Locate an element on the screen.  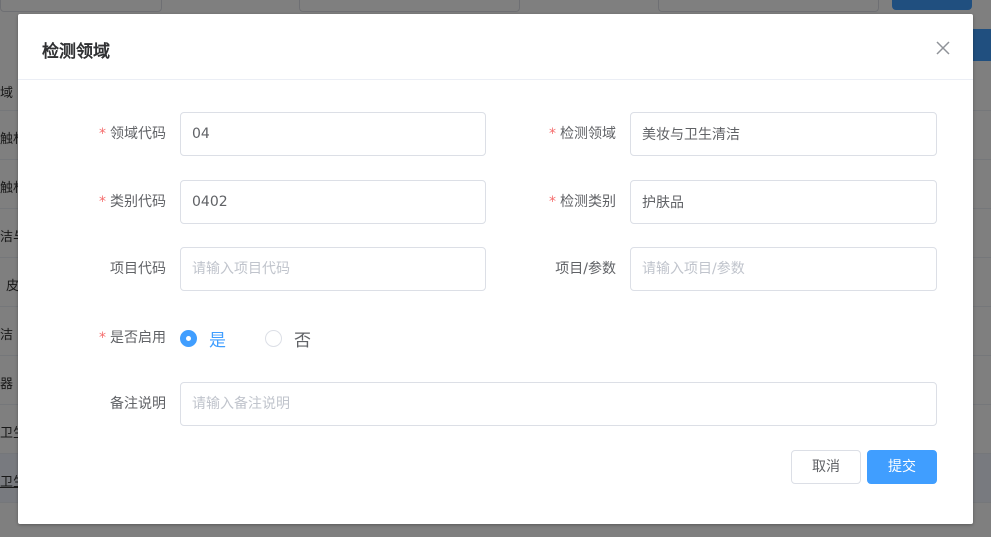
submit-button: 提交 is located at coordinates (902, 467).